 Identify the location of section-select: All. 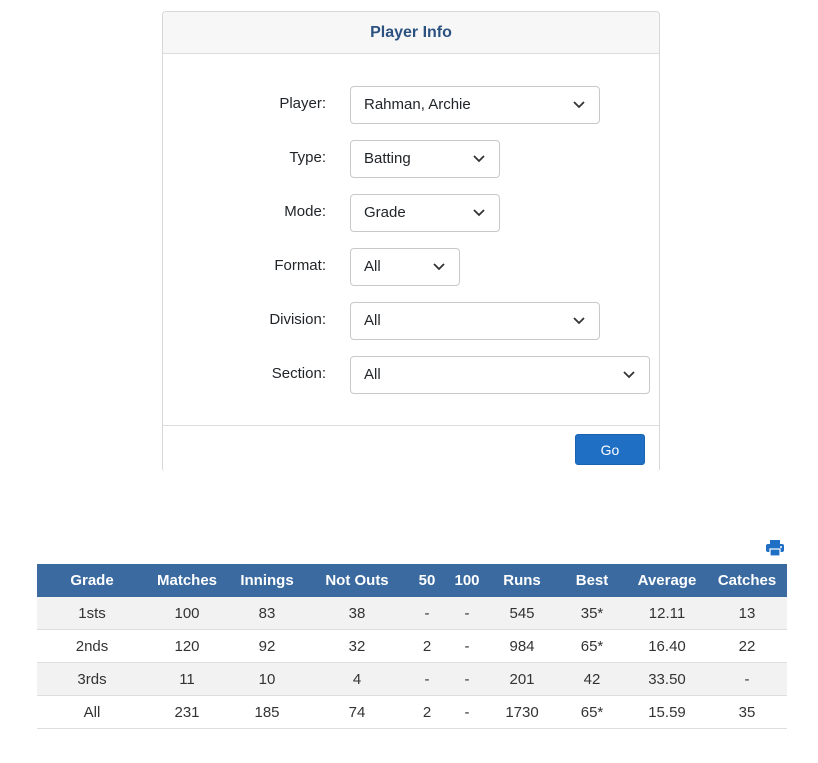
(500, 375).